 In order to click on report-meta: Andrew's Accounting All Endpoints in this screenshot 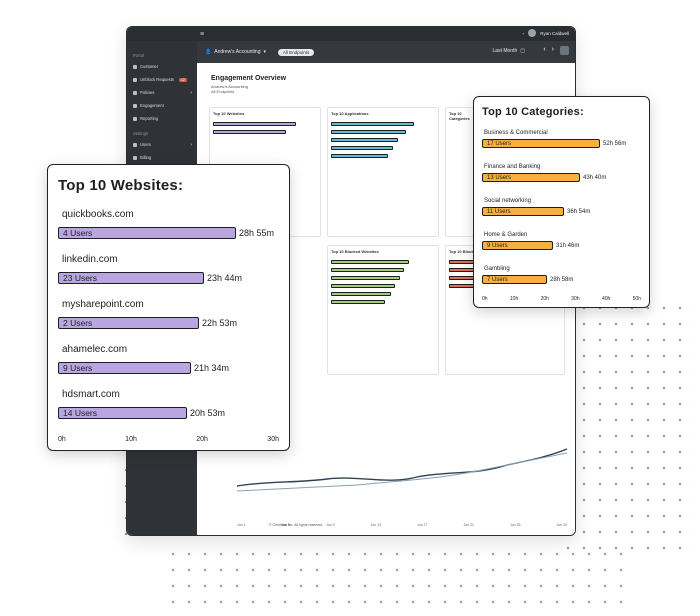, I will do `click(230, 89)`.